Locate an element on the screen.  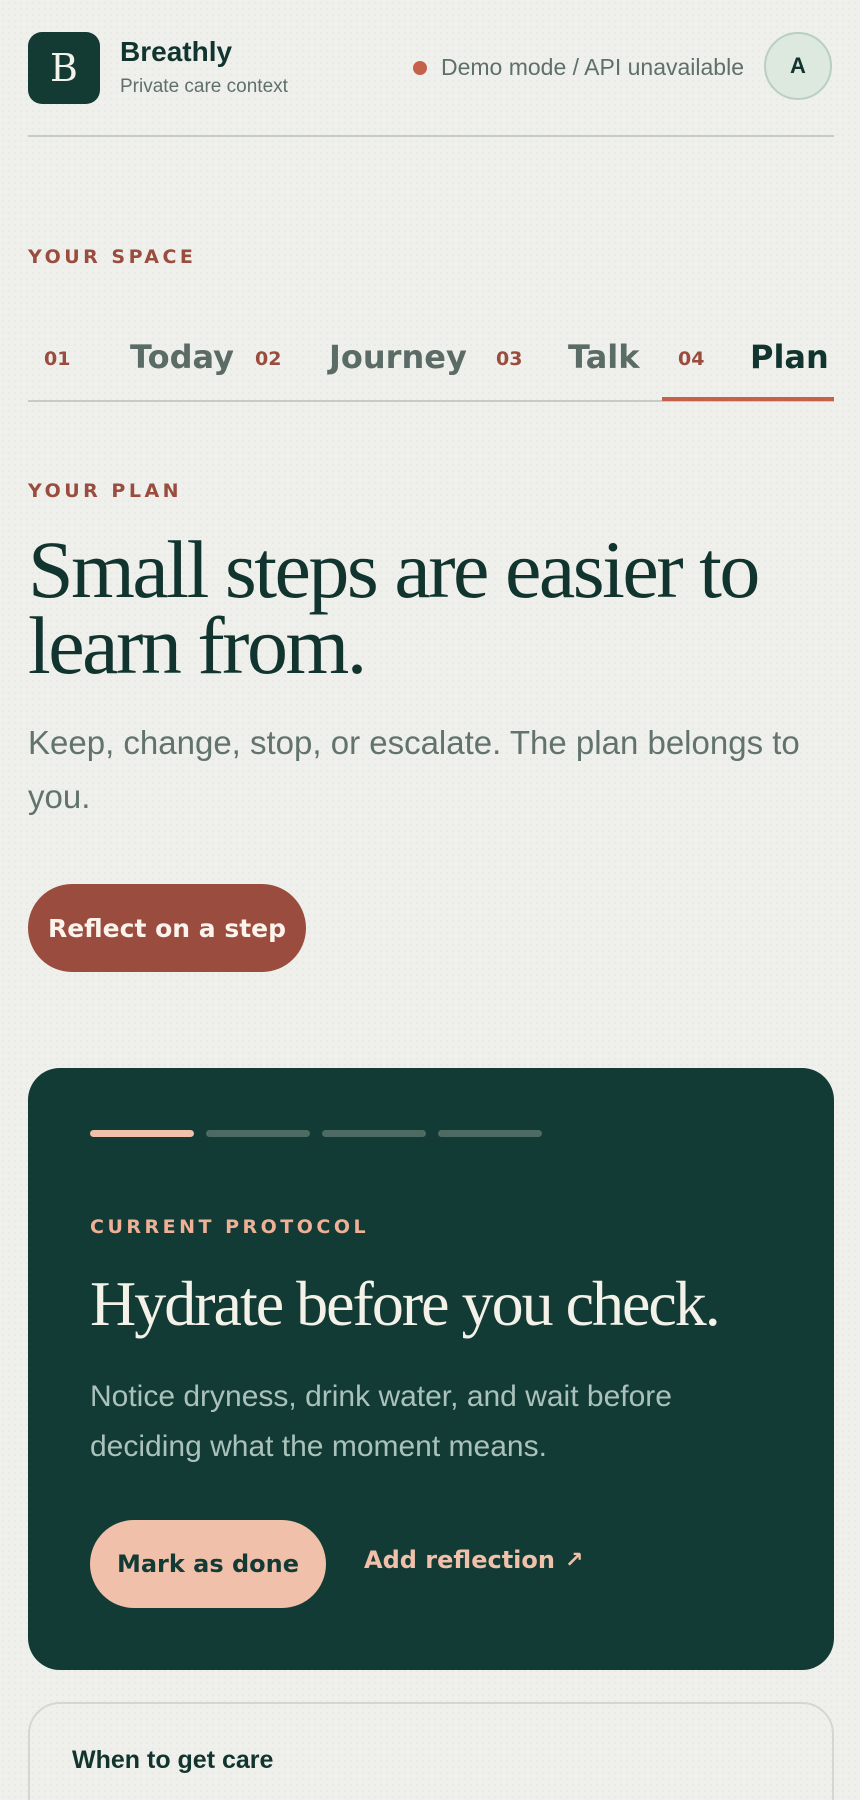
header-divider is located at coordinates (431, 136).